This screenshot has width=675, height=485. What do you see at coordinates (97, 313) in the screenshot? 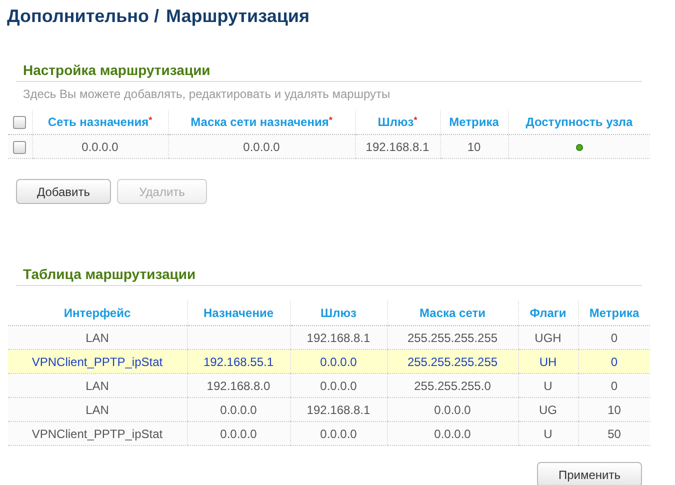
I see `column-header: Интерфейс` at bounding box center [97, 313].